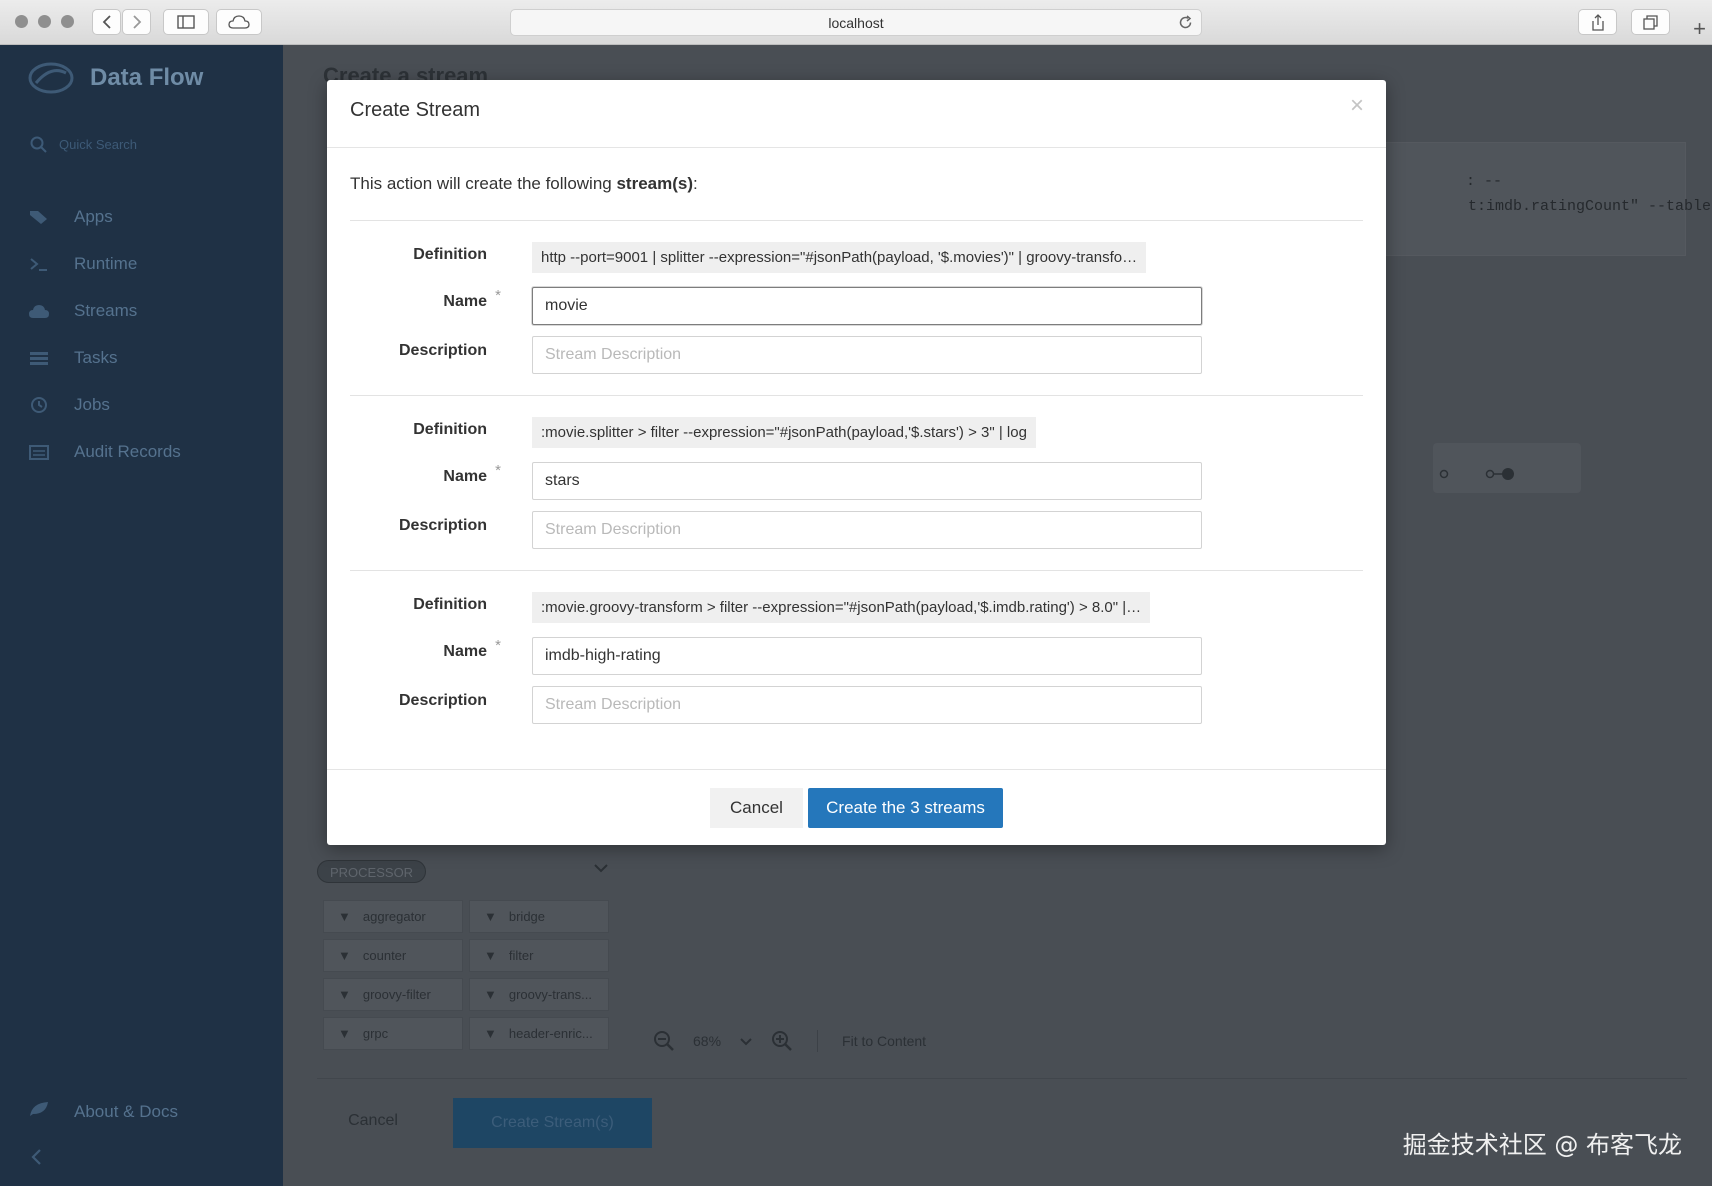 This screenshot has width=1712, height=1186. Describe the element at coordinates (39, 405) in the screenshot. I see `clock-icon` at that location.